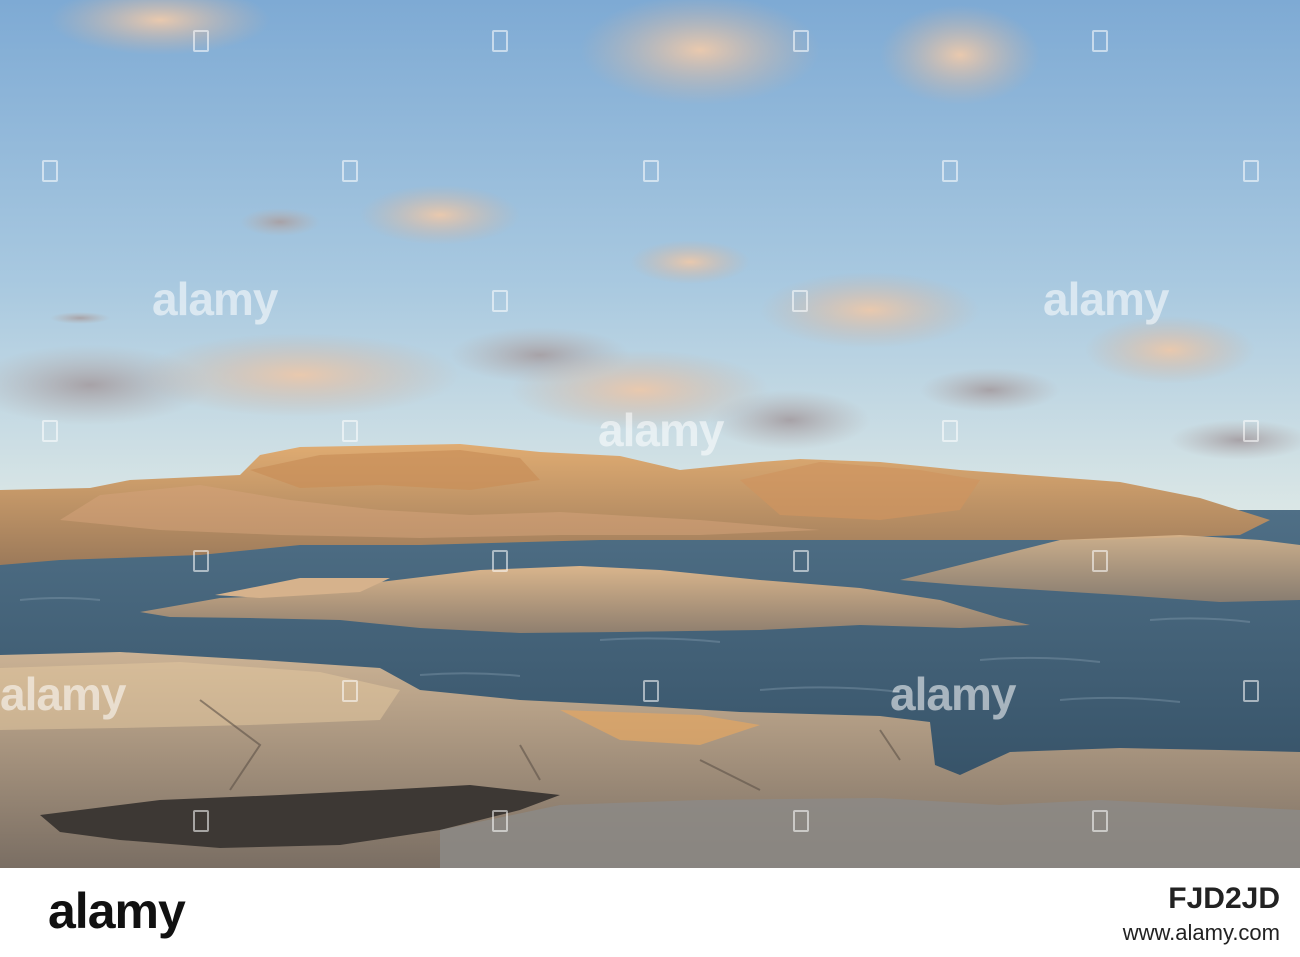 The width and height of the screenshot is (1300, 957). I want to click on stock-footer-bar: alamy FJD2JD www.alamy.com, so click(650, 912).